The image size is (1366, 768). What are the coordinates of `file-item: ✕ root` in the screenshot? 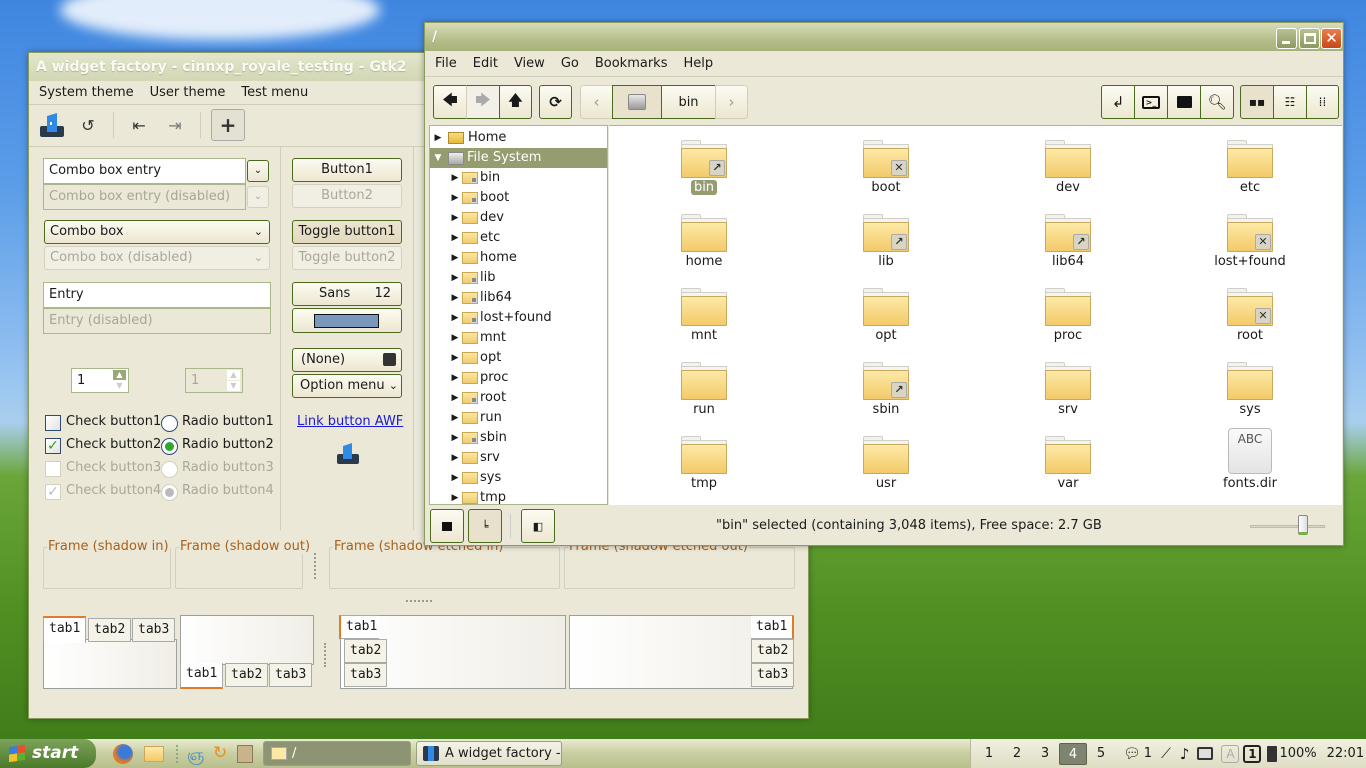 It's located at (1250, 315).